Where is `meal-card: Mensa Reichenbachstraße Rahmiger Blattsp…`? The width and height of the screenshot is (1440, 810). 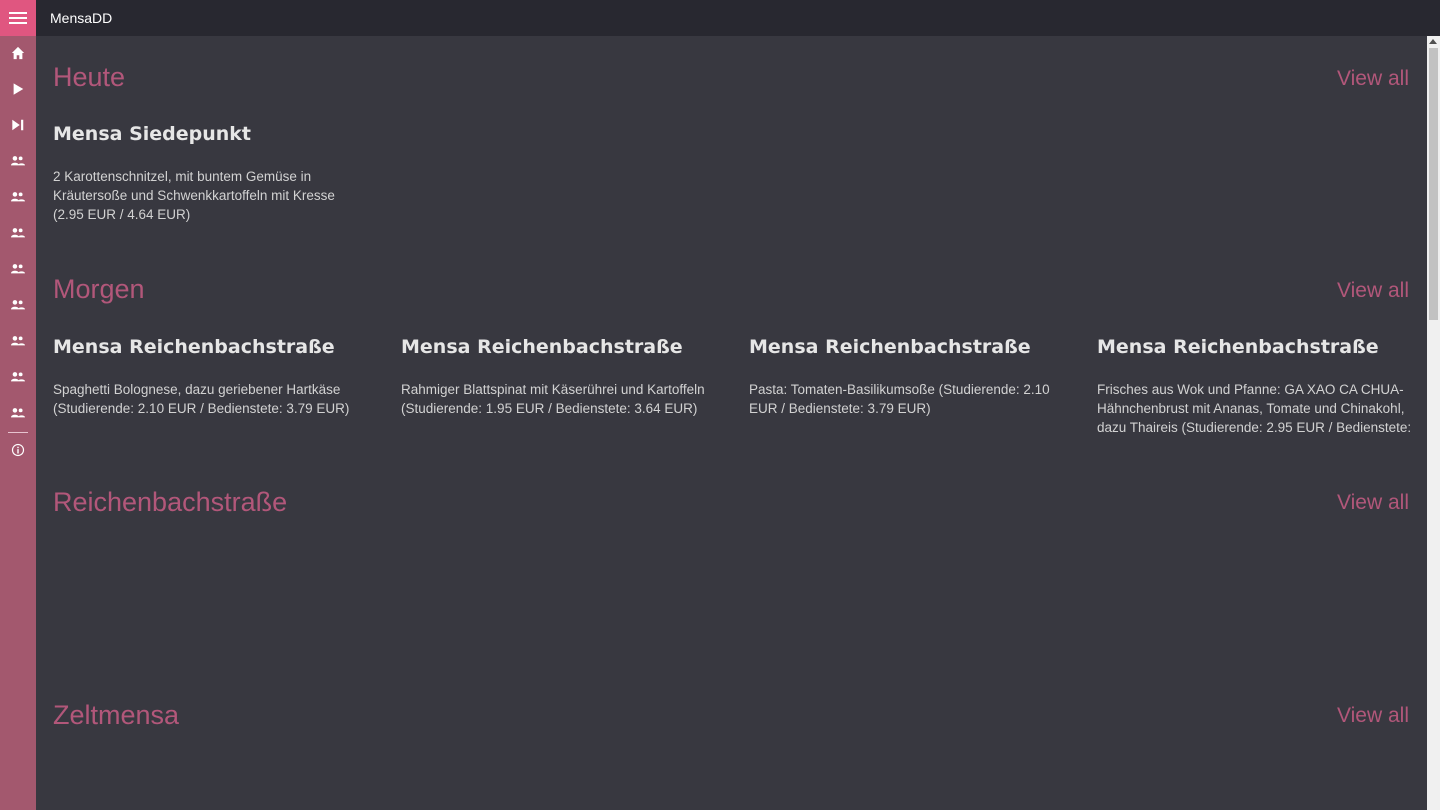
meal-card: Mensa Reichenbachstraße Rahmiger Blattsp… is located at coordinates (569, 377).